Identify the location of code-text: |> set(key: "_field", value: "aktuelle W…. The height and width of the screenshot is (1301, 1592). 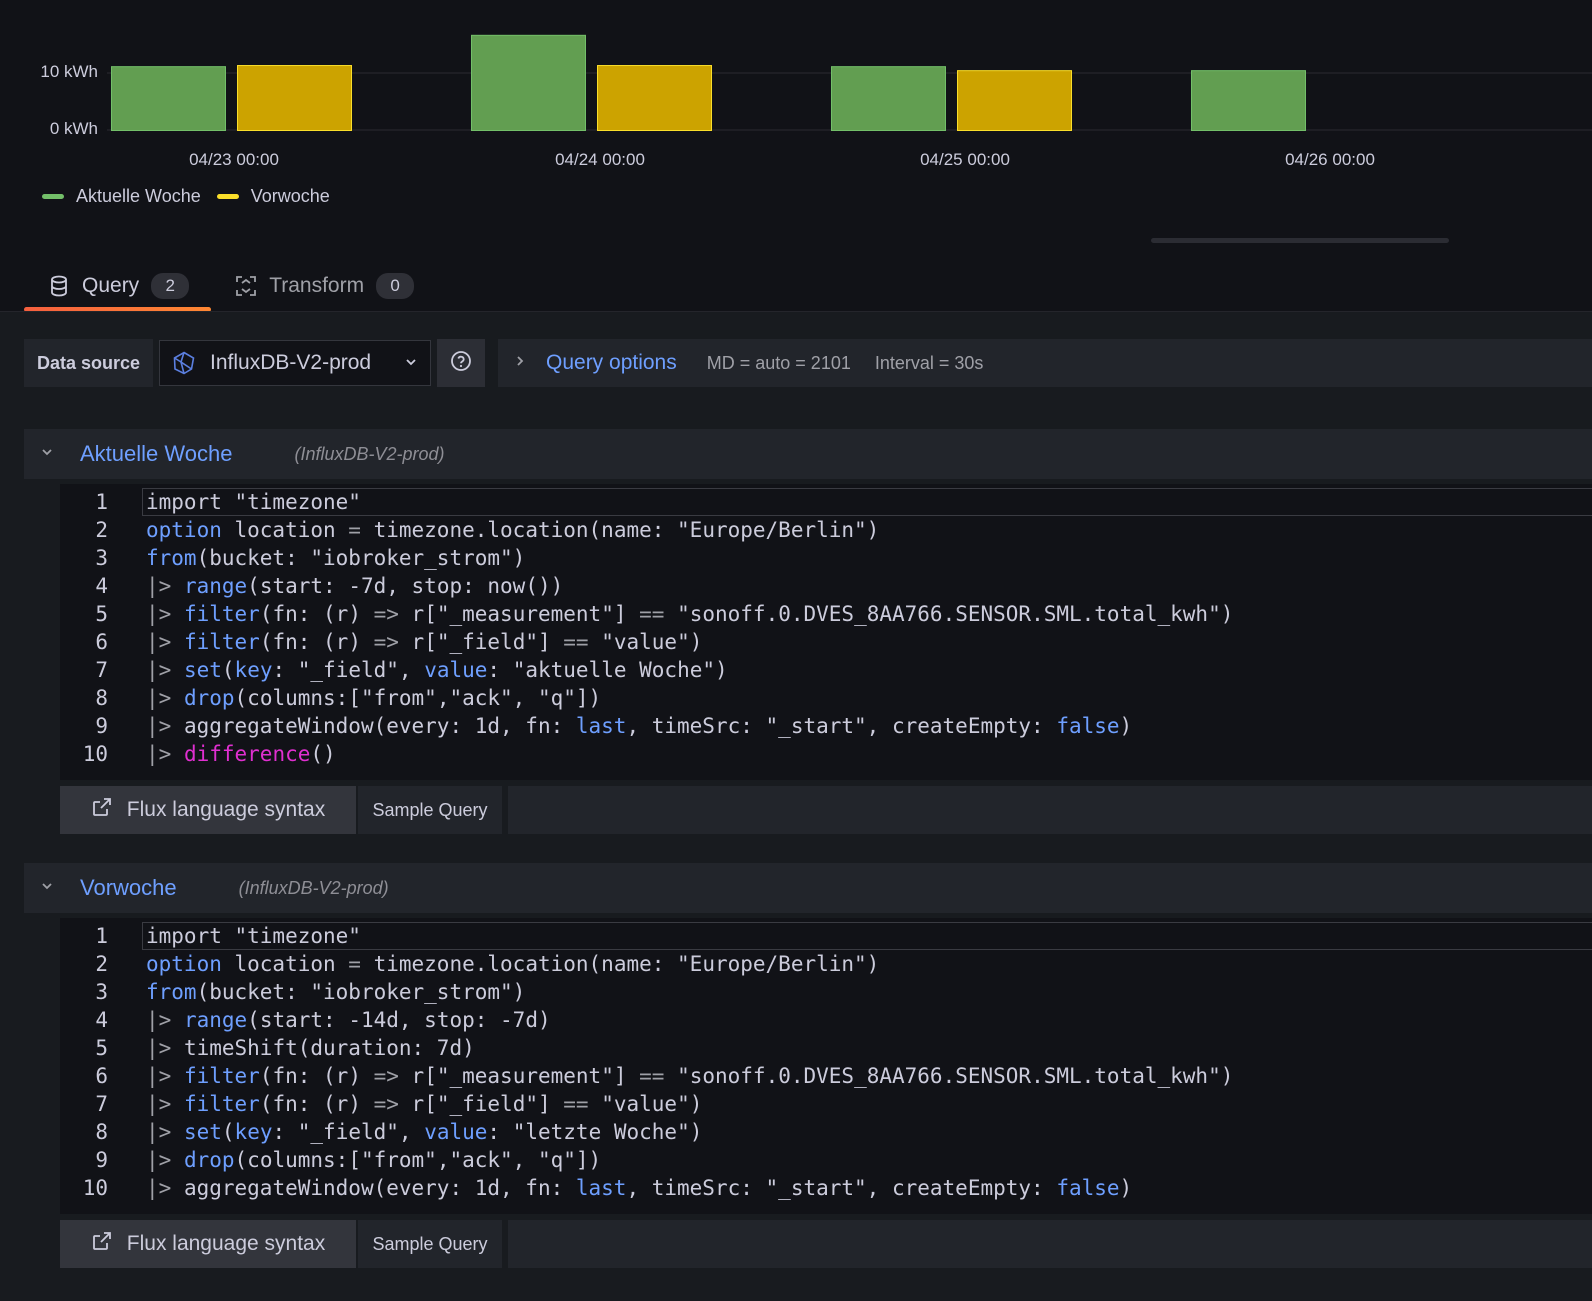
(437, 670).